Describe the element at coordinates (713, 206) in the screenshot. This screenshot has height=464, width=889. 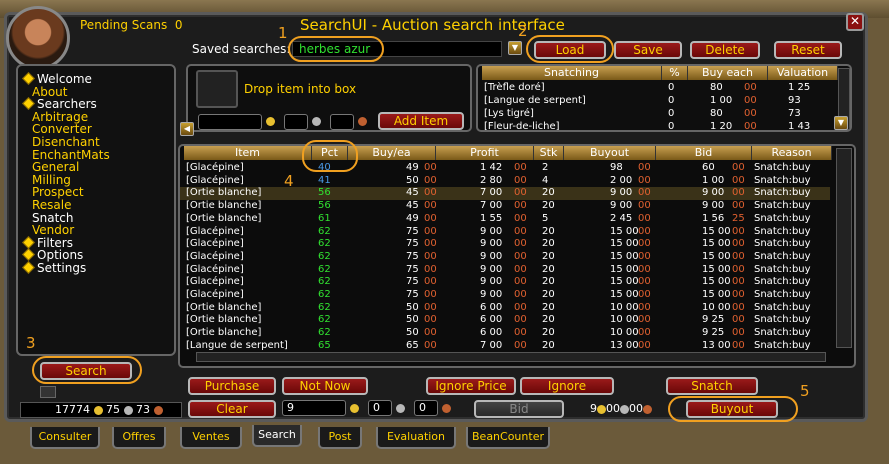
I see `result-cell-bid: 9 00` at that location.